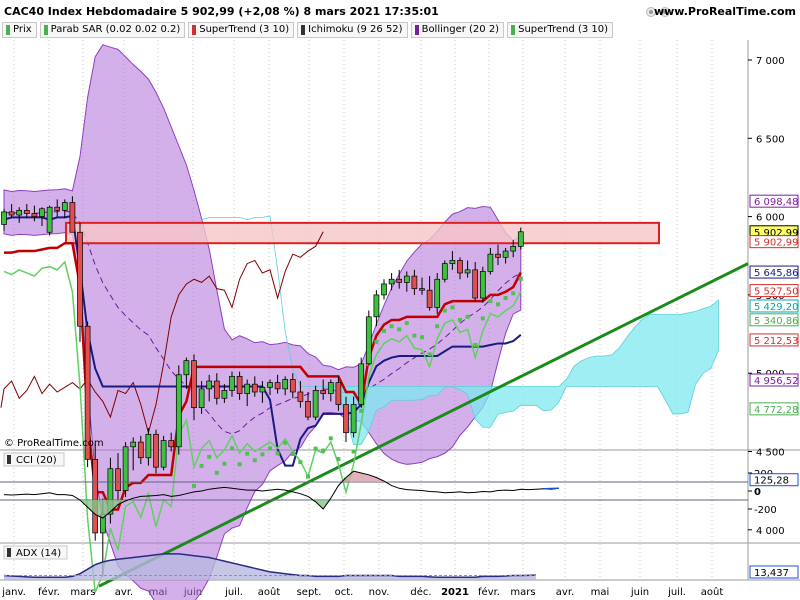 The height and width of the screenshot is (600, 800). Describe the element at coordinates (776, 410) in the screenshot. I see `price-badge-label: 4 772,28` at that location.